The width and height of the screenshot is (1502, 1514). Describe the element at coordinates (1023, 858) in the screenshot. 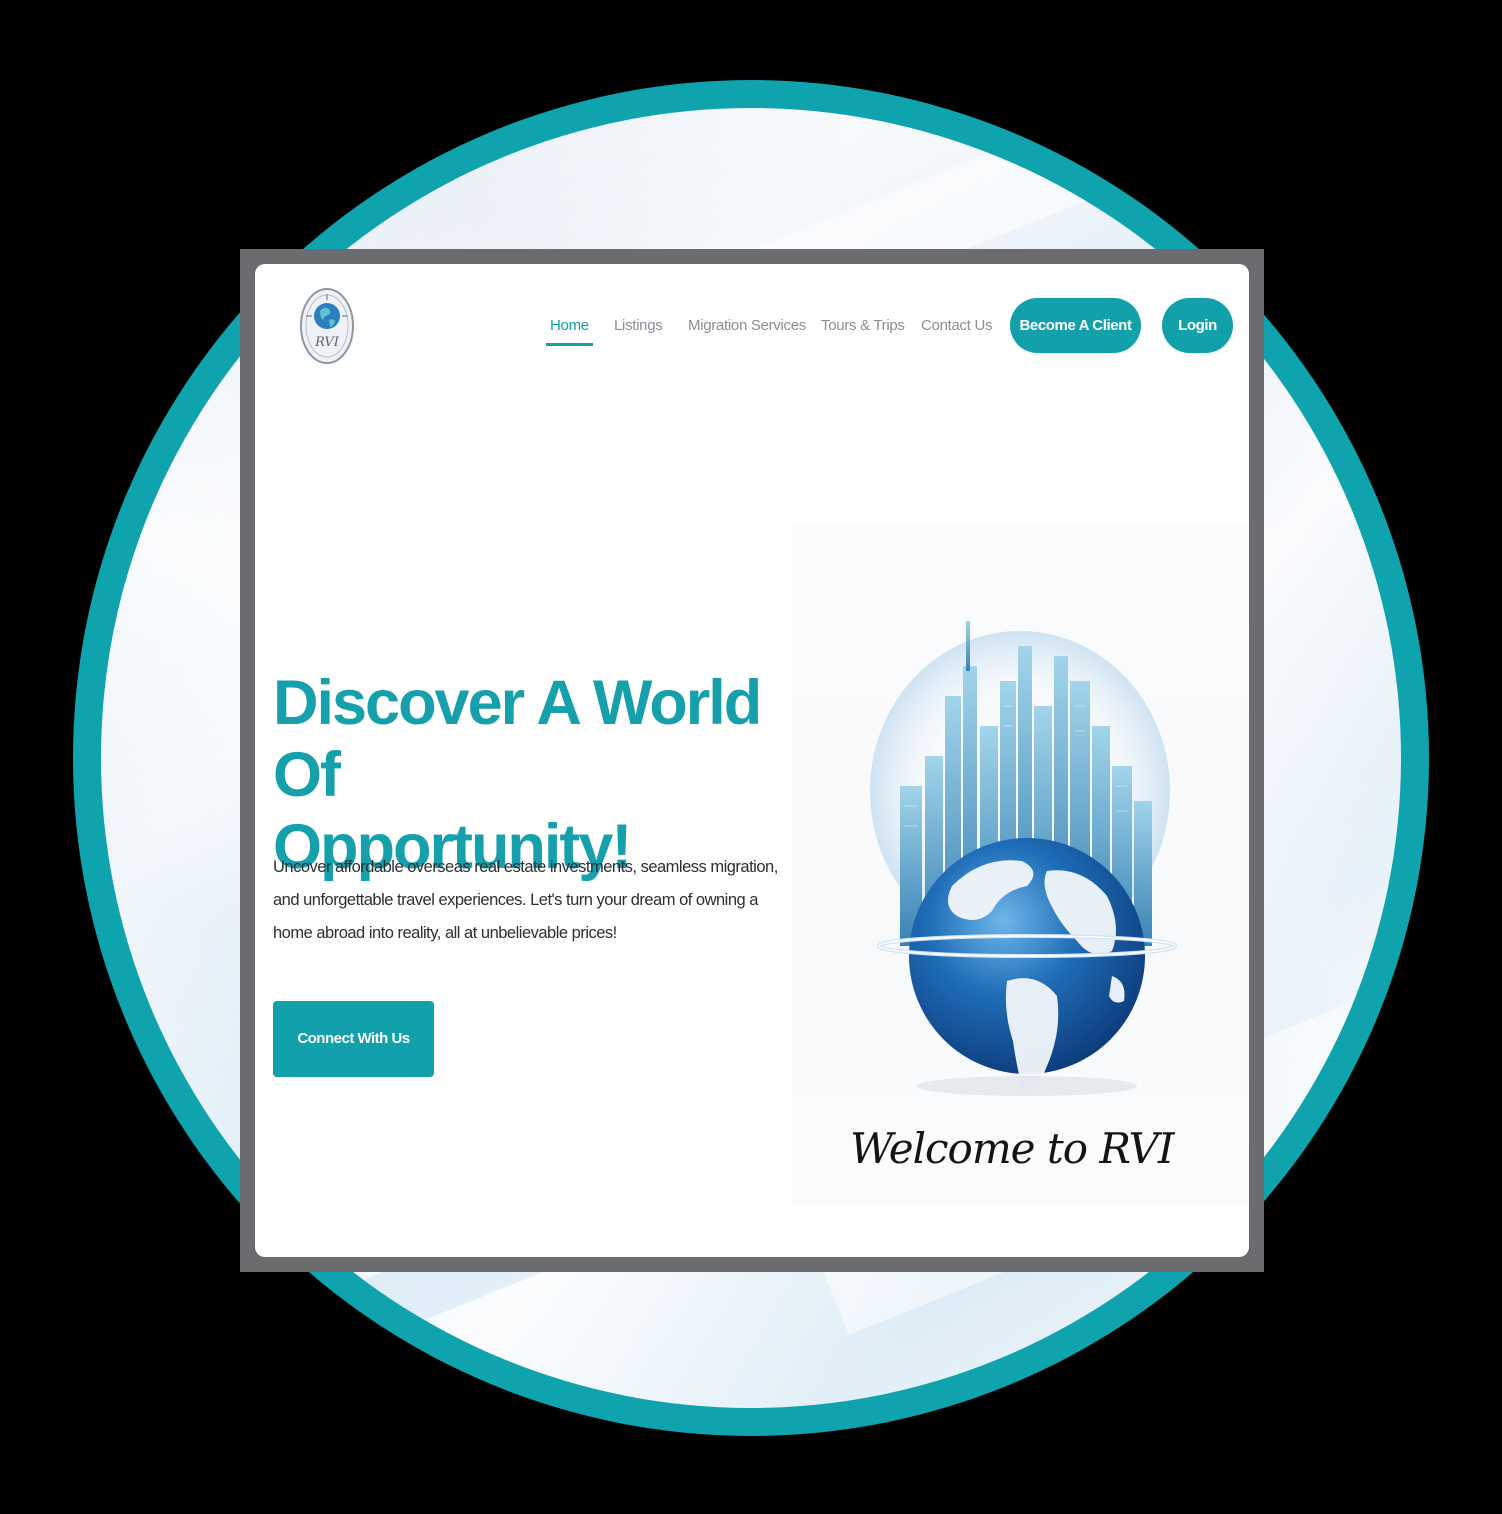

I see `globe-city-icon` at that location.